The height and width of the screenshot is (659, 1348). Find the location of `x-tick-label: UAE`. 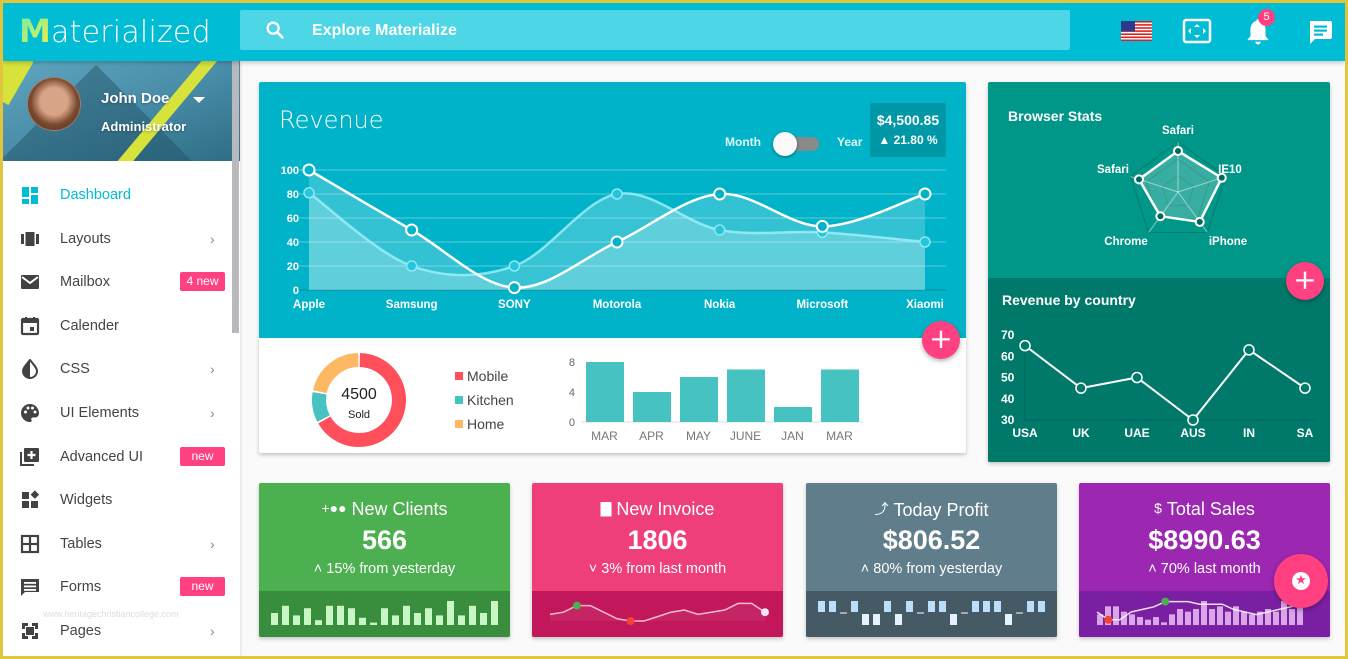

x-tick-label: UAE is located at coordinates (1136, 433).